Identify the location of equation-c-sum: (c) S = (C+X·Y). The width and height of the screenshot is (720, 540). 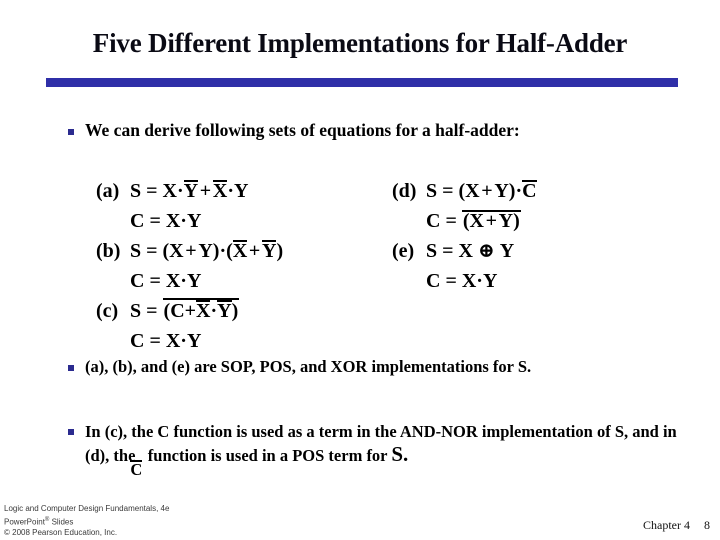
(189, 311).